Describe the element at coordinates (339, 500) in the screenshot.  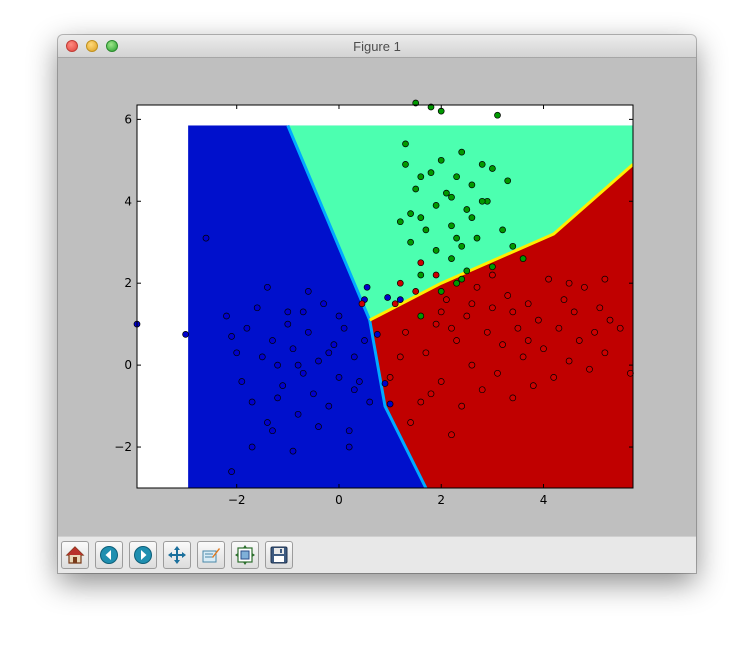
I see `x-tick-label: 0` at that location.